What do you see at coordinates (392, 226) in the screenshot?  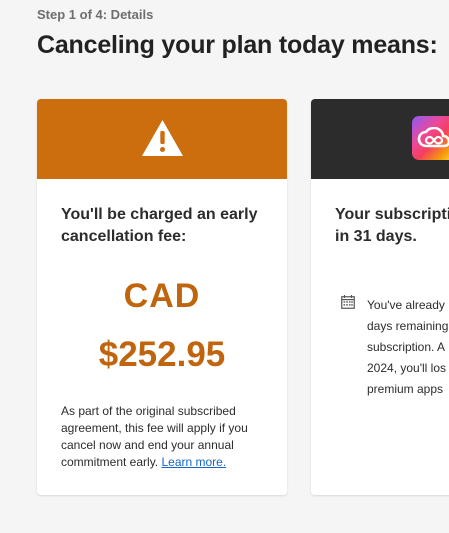 I see `subscription-card-title: Your subscriptic in 31 days.` at bounding box center [392, 226].